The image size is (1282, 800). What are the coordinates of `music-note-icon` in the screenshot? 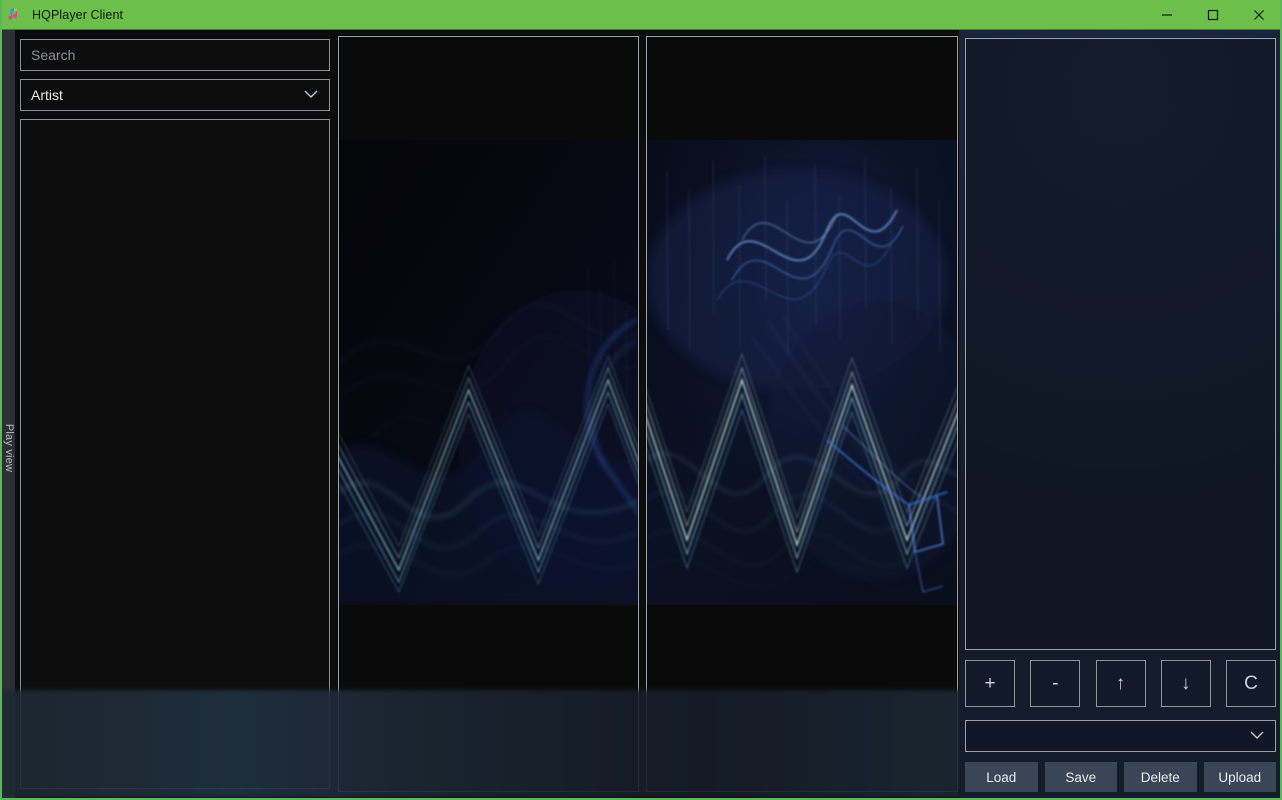 It's located at (16, 15).